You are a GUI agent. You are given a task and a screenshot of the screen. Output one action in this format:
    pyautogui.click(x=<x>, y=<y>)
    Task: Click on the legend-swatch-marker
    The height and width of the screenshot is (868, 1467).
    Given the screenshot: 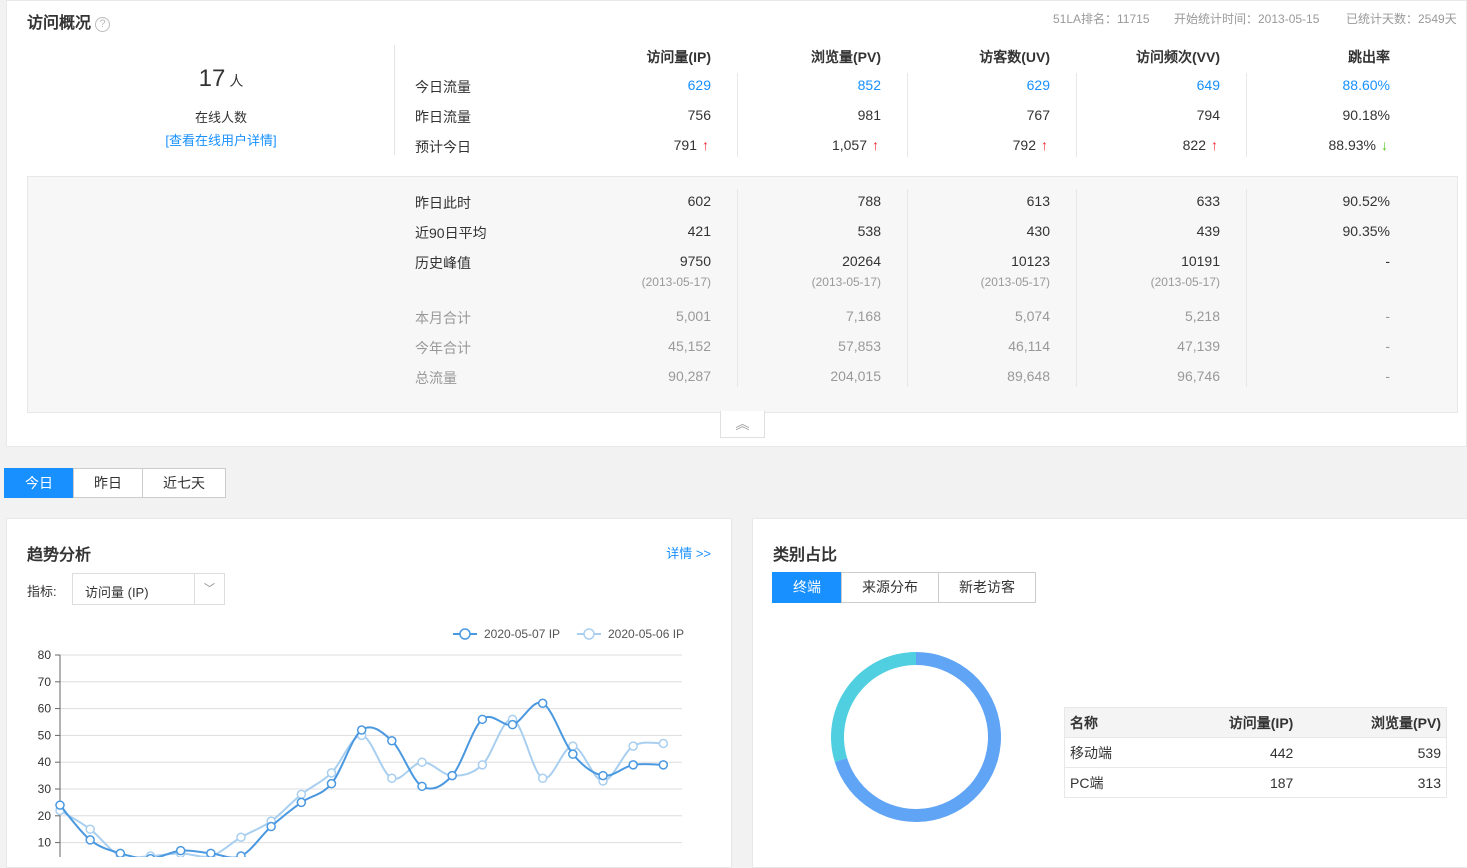 What is the action you would take?
    pyautogui.click(x=465, y=634)
    